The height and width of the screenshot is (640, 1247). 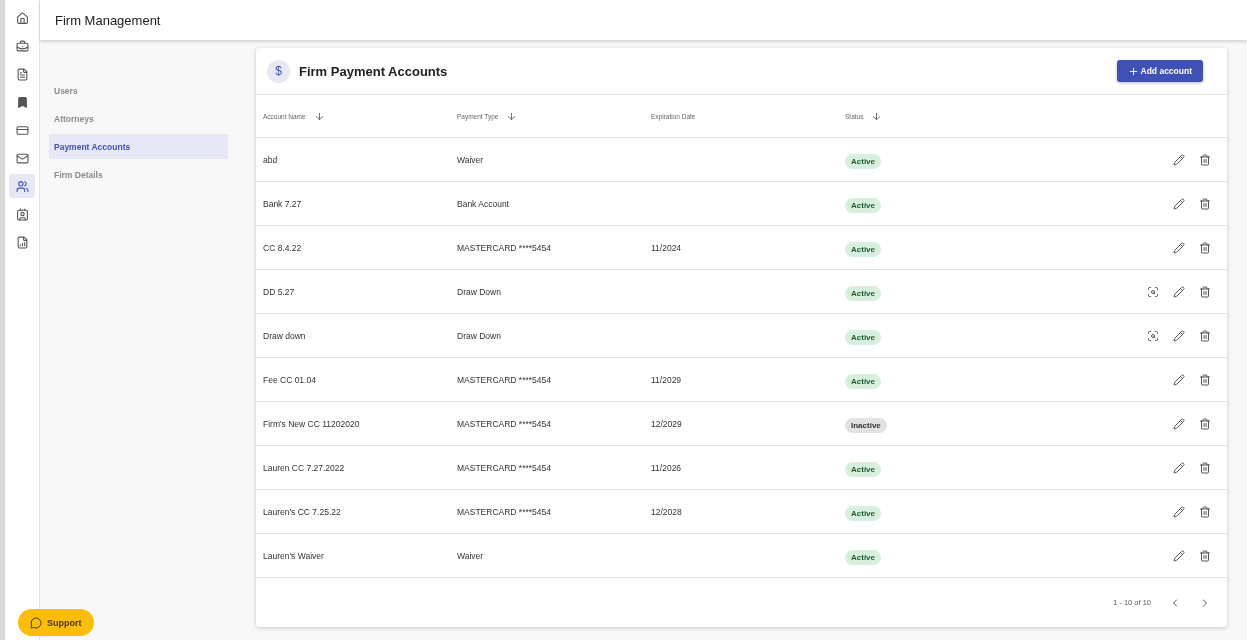 I want to click on nav-item: Users, so click(x=138, y=90).